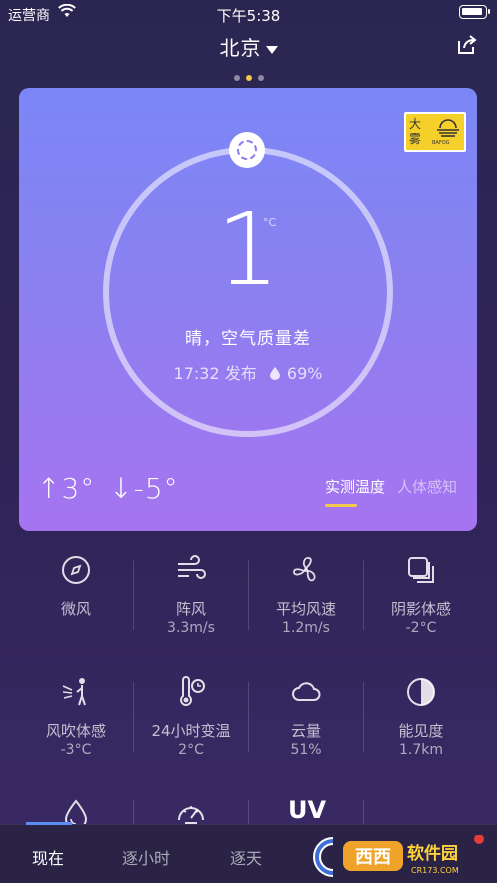 The height and width of the screenshot is (883, 497). I want to click on wind-icon, so click(192, 567).